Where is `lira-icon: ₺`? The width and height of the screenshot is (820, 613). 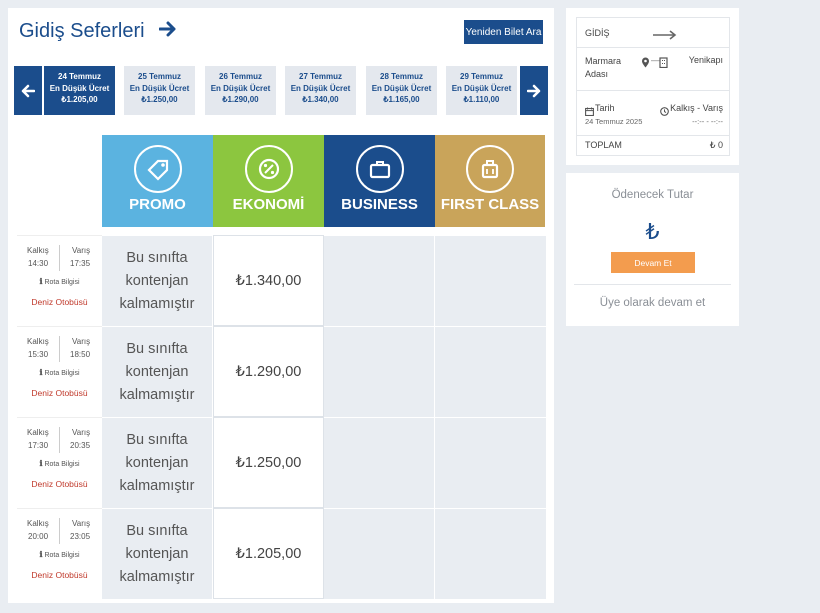
lira-icon: ₺ is located at coordinates (652, 231).